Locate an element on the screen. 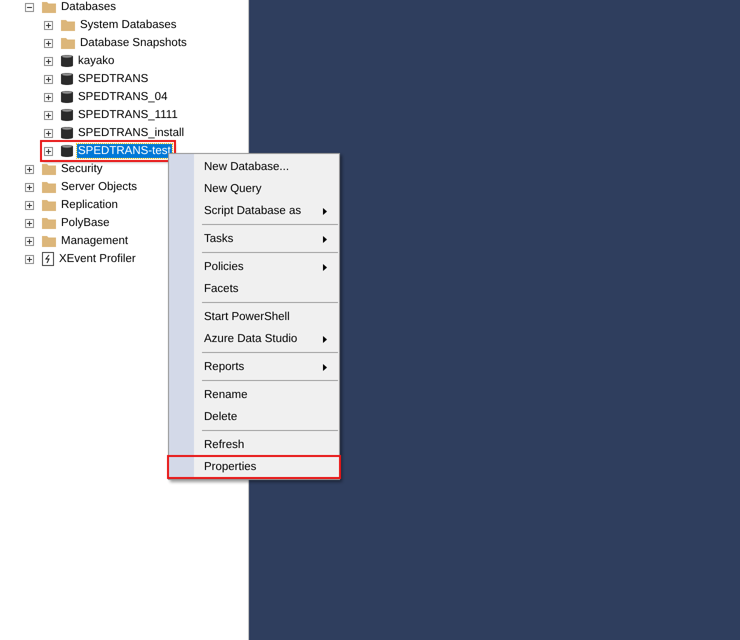  event-profiler-icon is located at coordinates (48, 259).